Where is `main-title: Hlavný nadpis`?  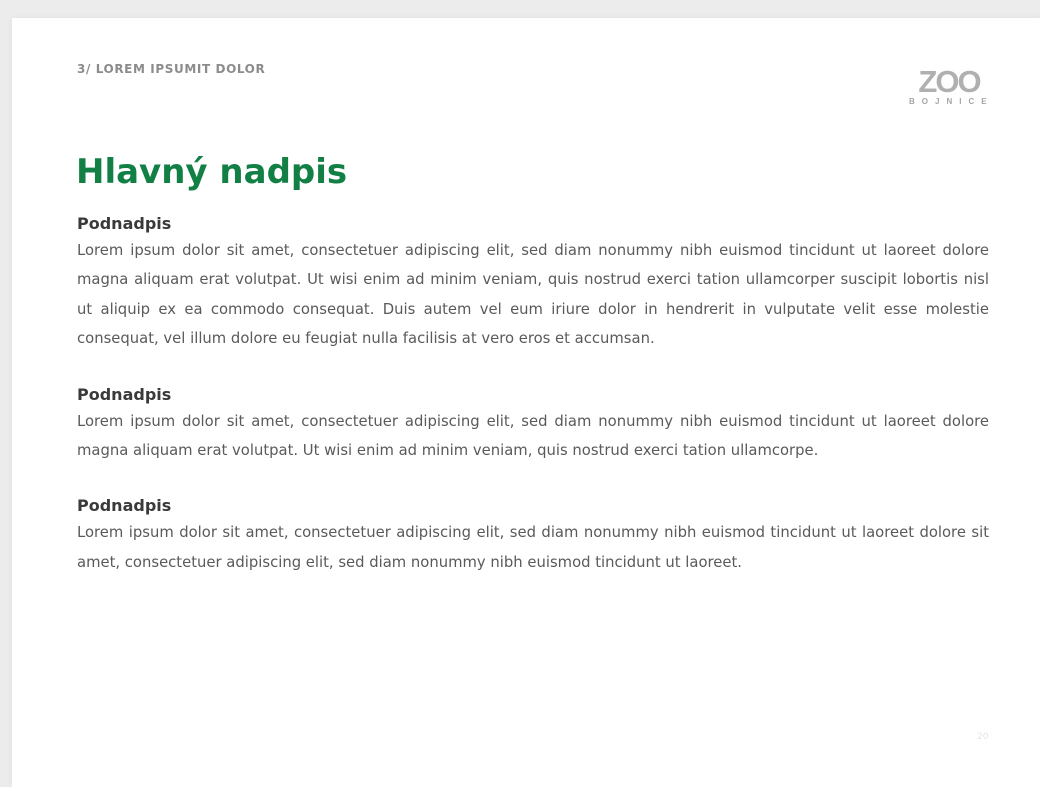 main-title: Hlavný nadpis is located at coordinates (212, 172).